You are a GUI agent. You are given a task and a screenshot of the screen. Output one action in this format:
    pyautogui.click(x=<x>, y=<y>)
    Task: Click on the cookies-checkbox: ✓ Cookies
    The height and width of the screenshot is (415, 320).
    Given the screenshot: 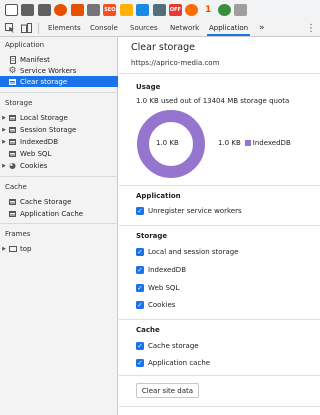 What is the action you would take?
    pyautogui.click(x=155, y=305)
    